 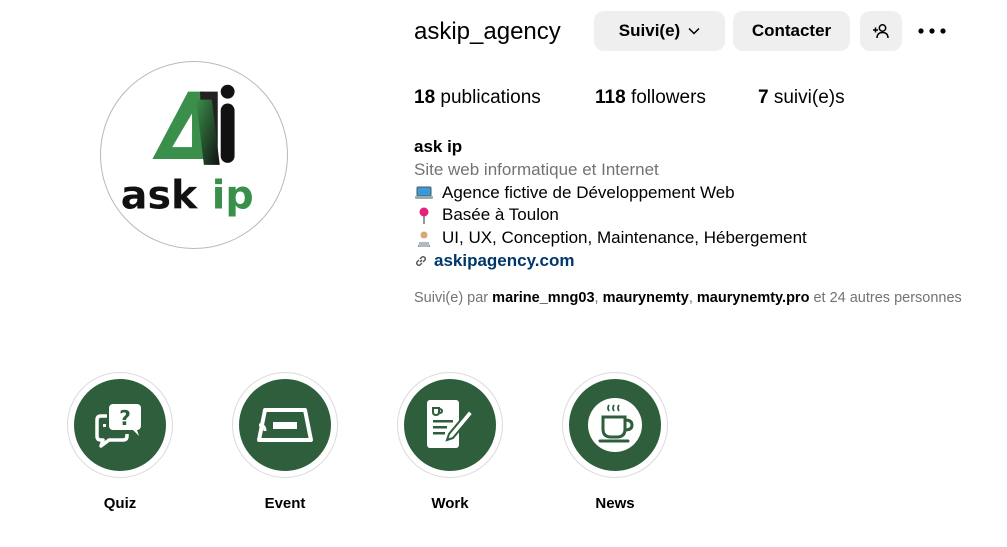 I want to click on highlight-news: News, so click(x=615, y=442).